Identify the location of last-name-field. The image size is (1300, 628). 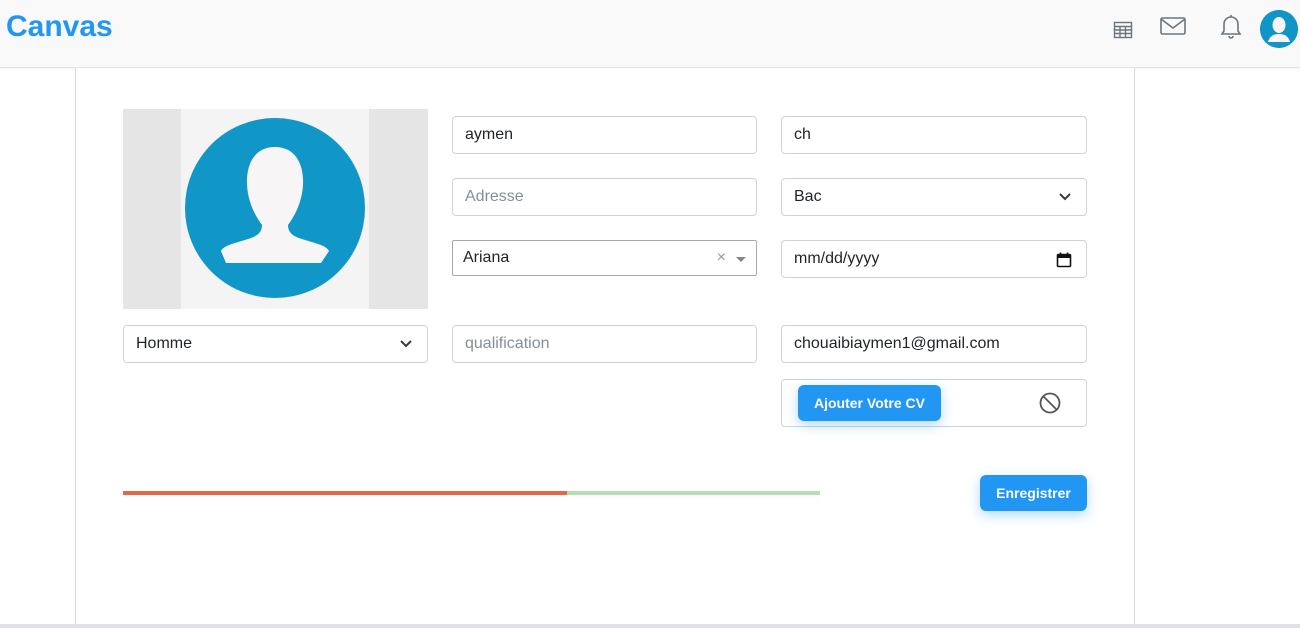
(934, 135).